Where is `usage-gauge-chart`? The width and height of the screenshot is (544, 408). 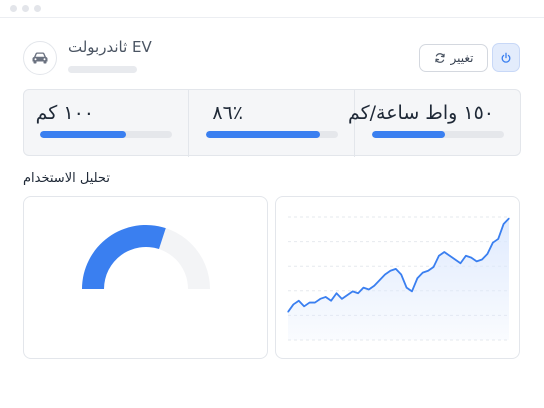 usage-gauge-chart is located at coordinates (146, 256).